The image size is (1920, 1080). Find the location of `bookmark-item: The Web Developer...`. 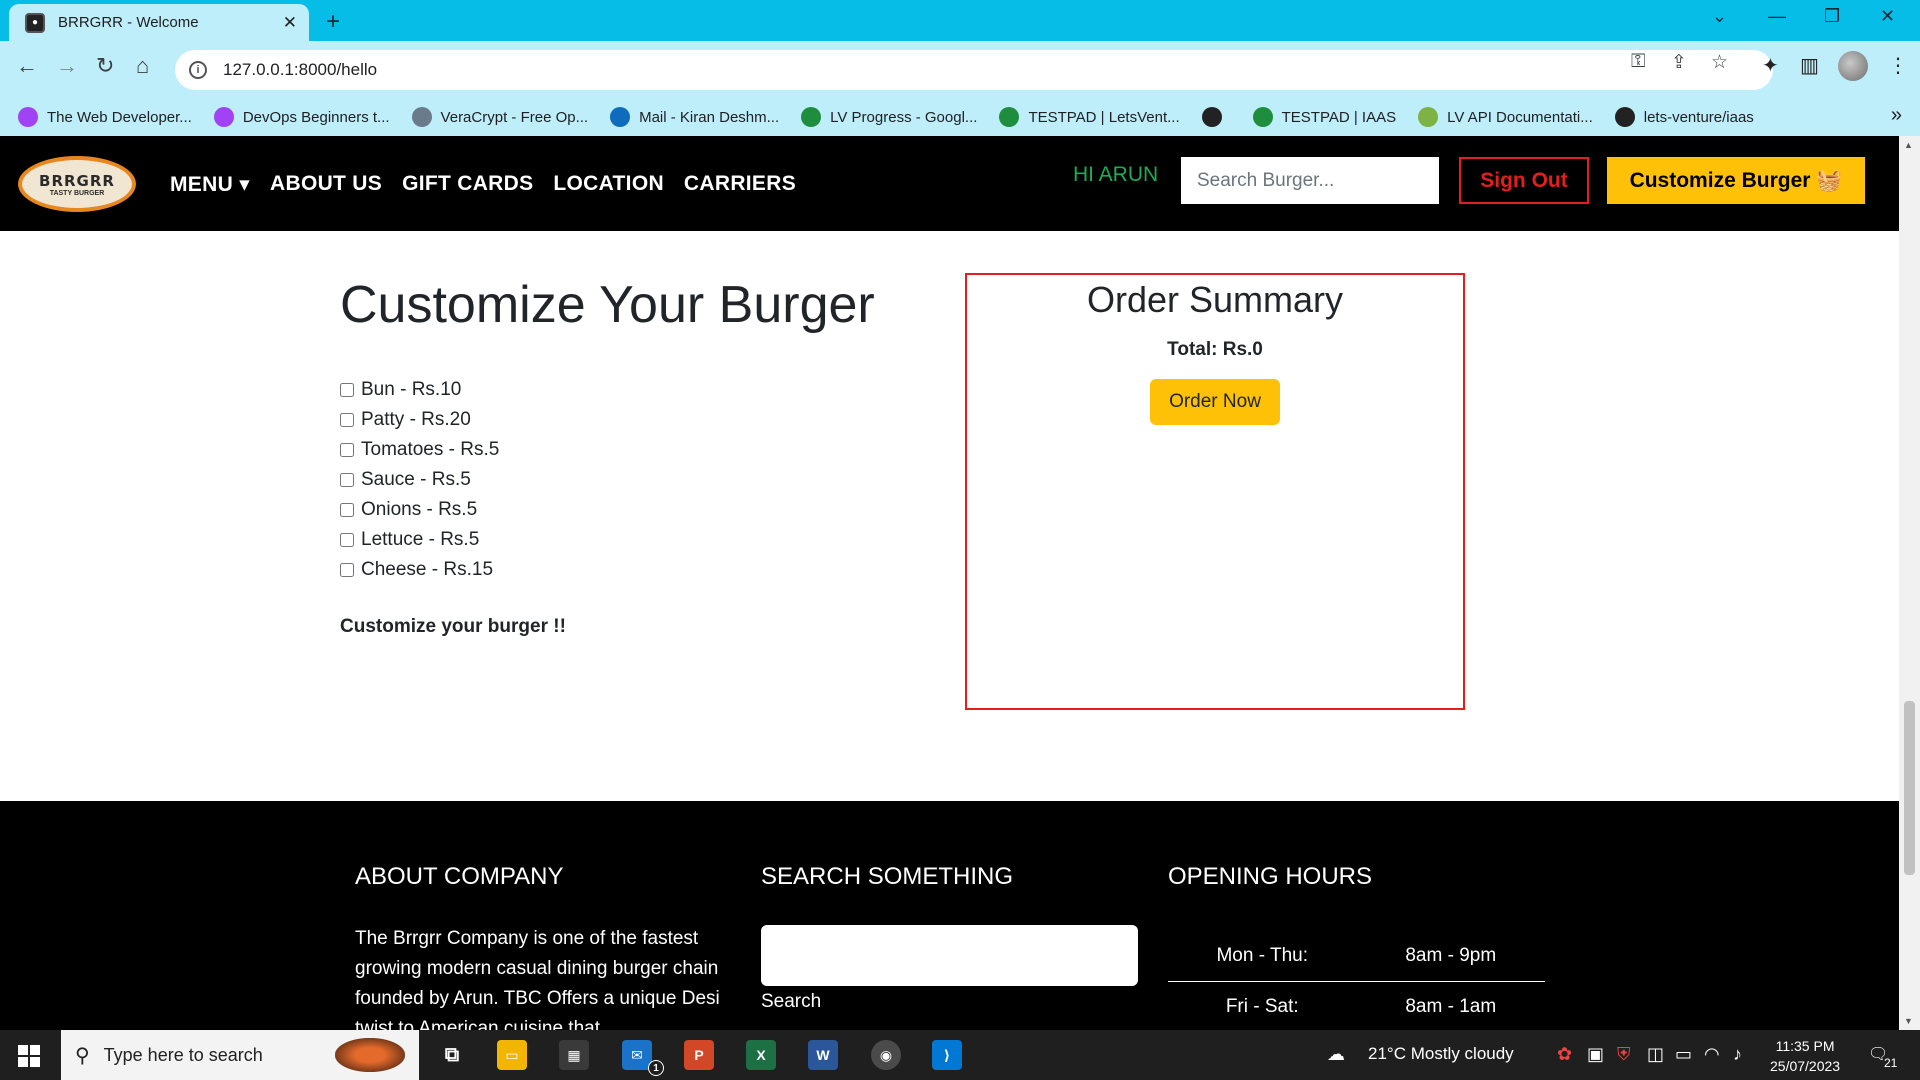

bookmark-item: The Web Developer... is located at coordinates (105, 117).